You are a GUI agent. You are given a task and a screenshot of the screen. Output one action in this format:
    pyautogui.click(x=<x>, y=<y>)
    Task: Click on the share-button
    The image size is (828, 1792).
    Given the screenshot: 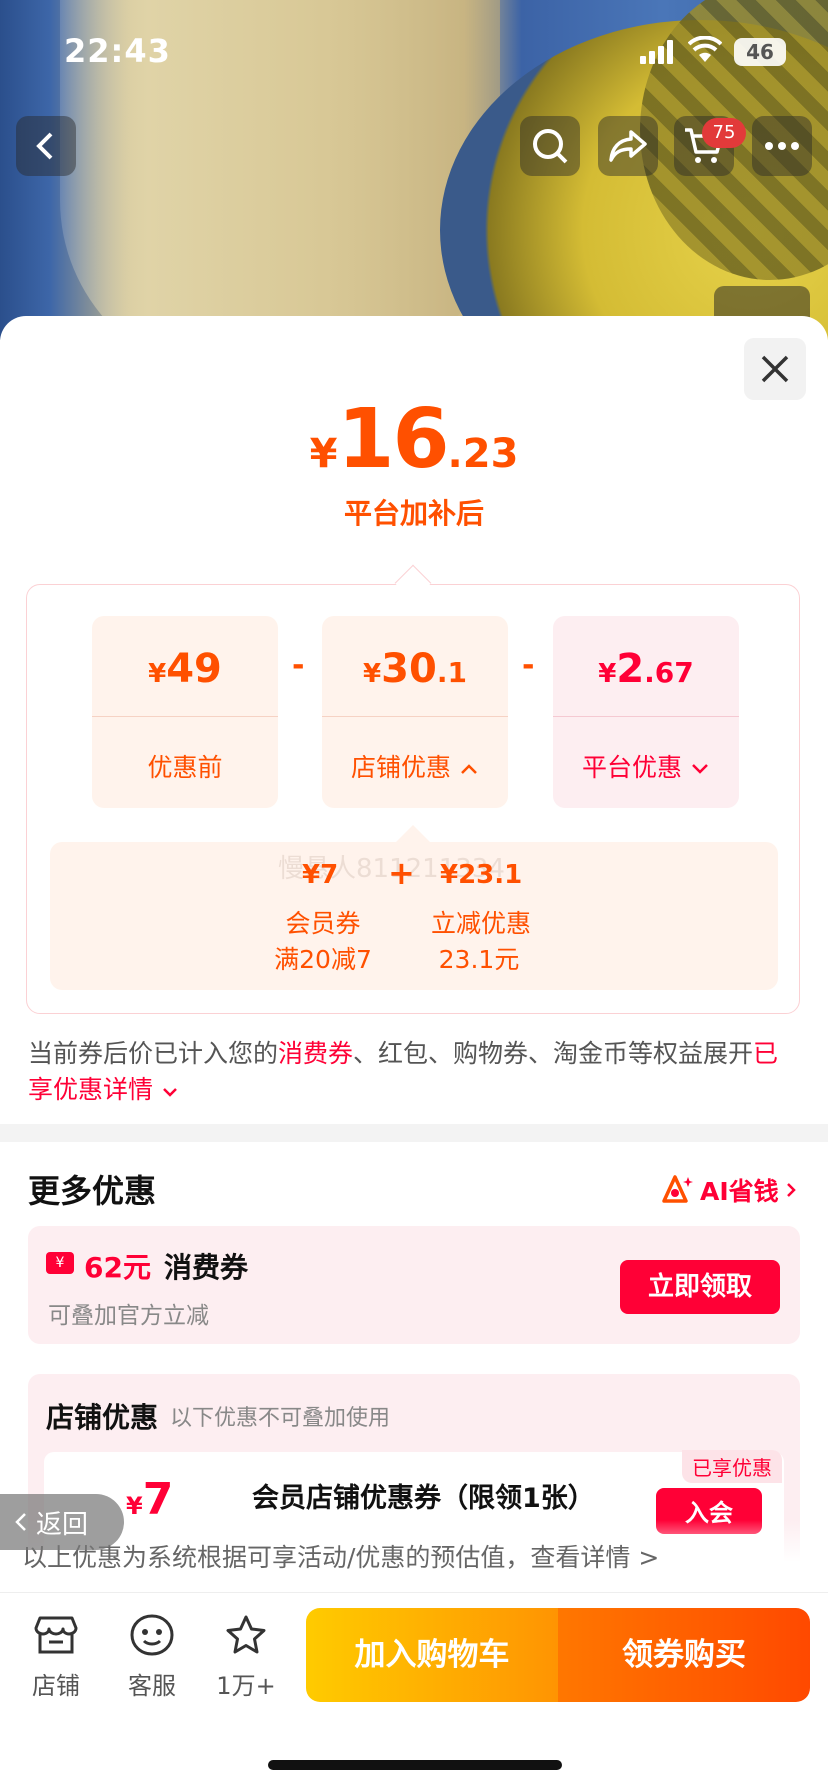 What is the action you would take?
    pyautogui.click(x=628, y=146)
    